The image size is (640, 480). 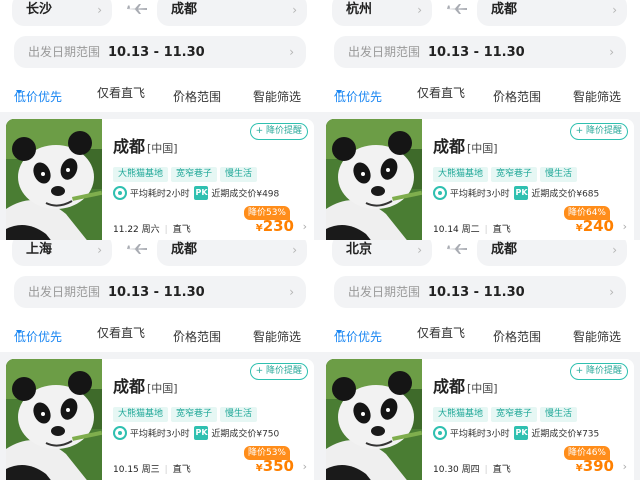 What do you see at coordinates (62, 253) in the screenshot?
I see `origin-city-selector: 上海 ›` at bounding box center [62, 253].